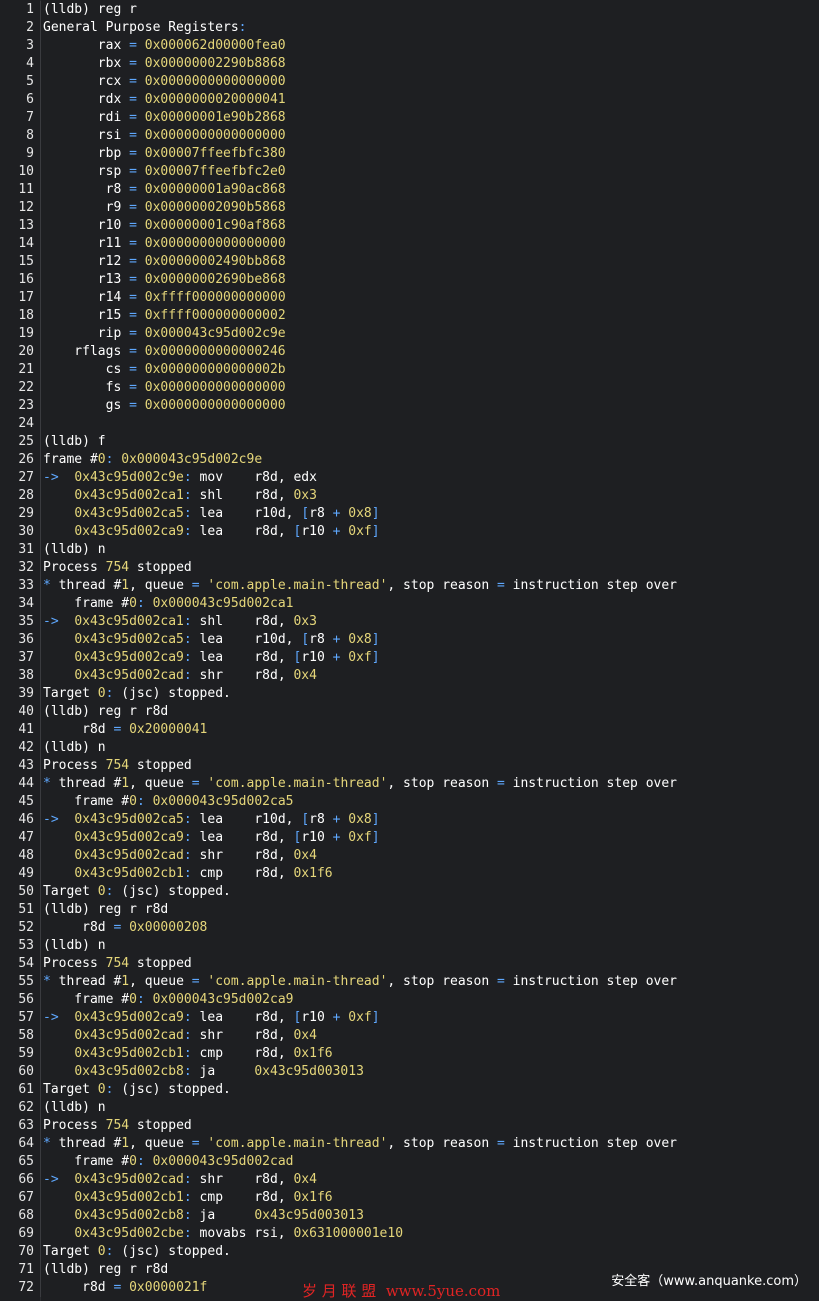 Image resolution: width=819 pixels, height=1301 pixels. I want to click on code-line: 61 Target 0: (jsc) stopped., so click(409, 1090).